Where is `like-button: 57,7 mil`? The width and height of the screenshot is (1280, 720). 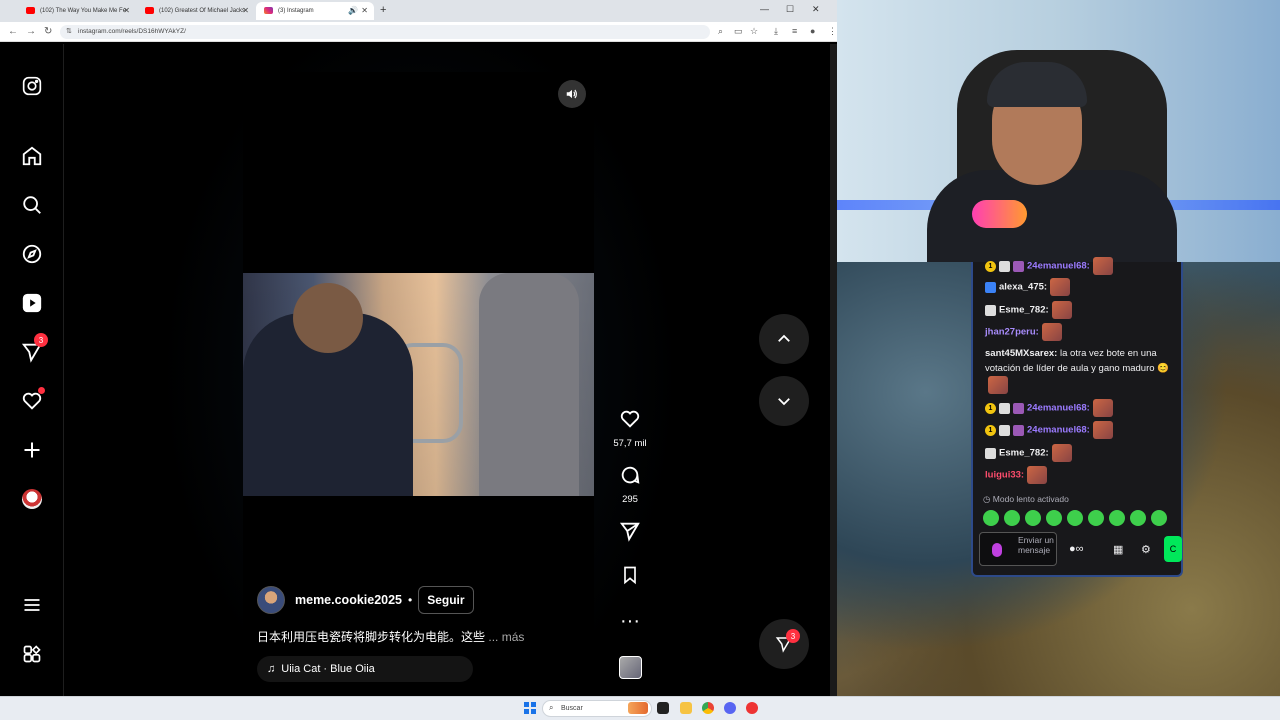
like-button: 57,7 mil is located at coordinates (630, 428).